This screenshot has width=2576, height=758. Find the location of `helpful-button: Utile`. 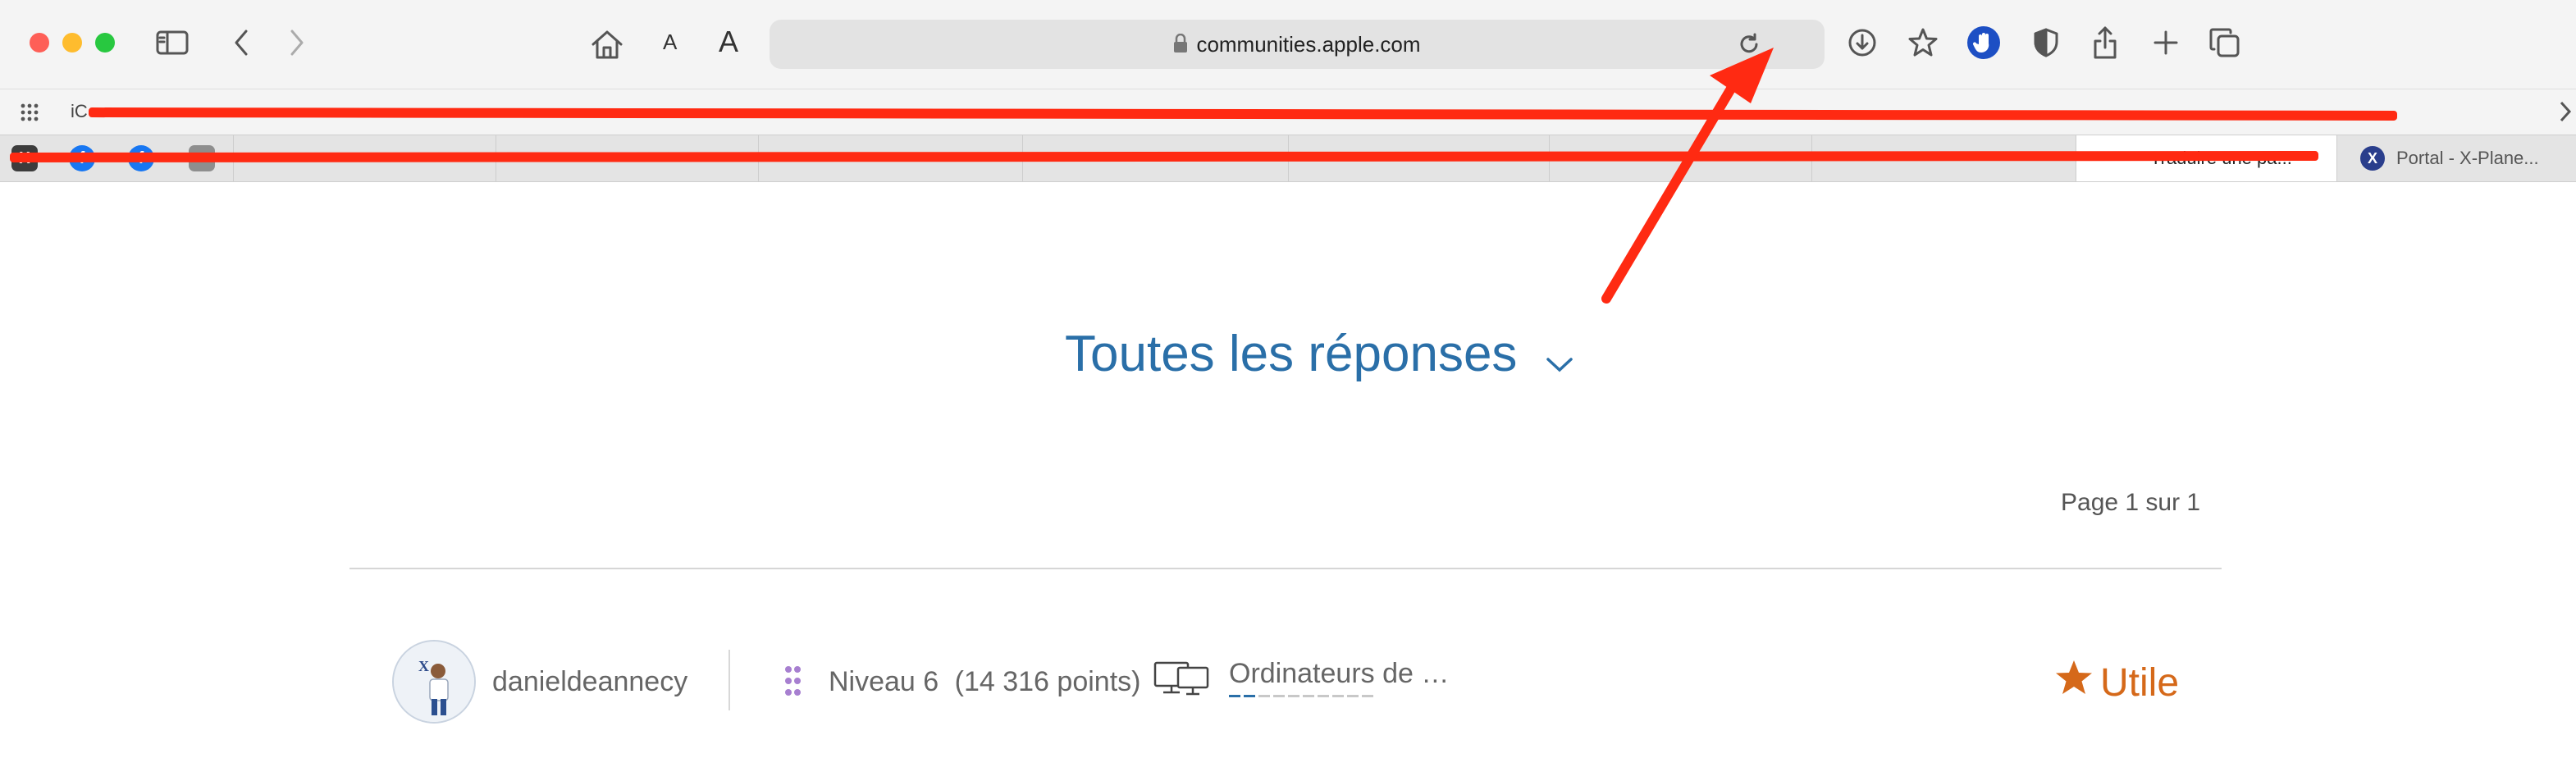

helpful-button: Utile is located at coordinates (2116, 683).